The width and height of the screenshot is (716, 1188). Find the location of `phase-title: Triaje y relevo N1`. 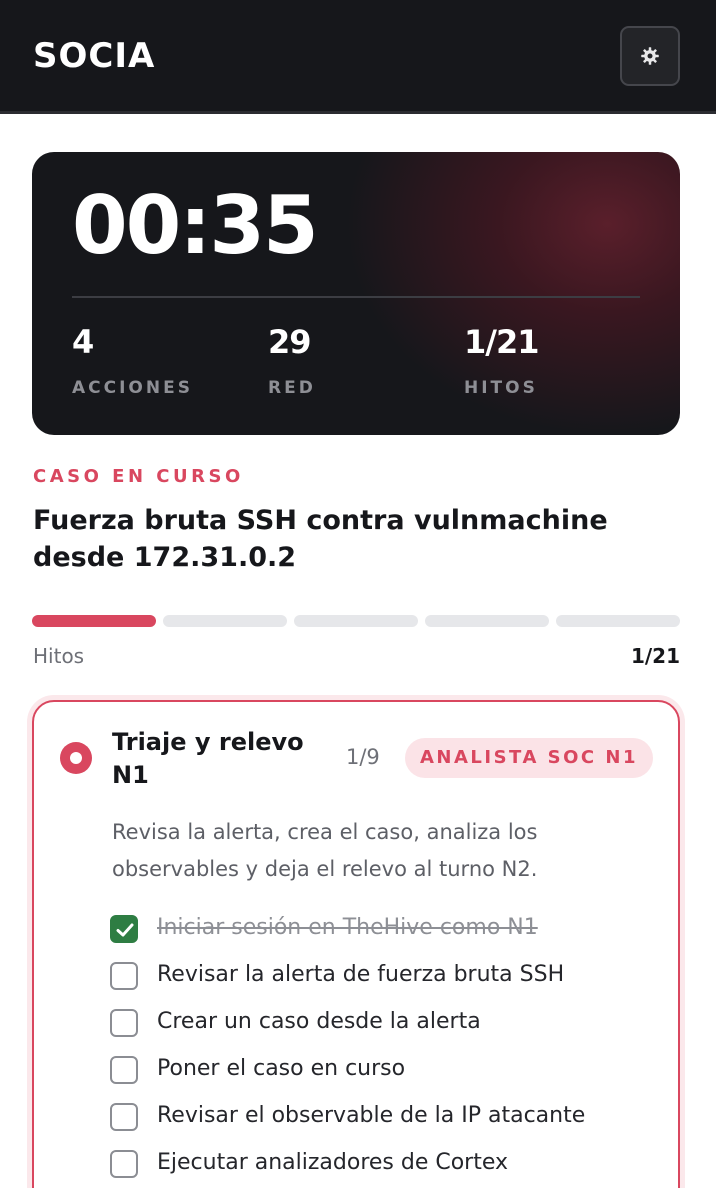

phase-title: Triaje y relevo N1 is located at coordinates (208, 758).